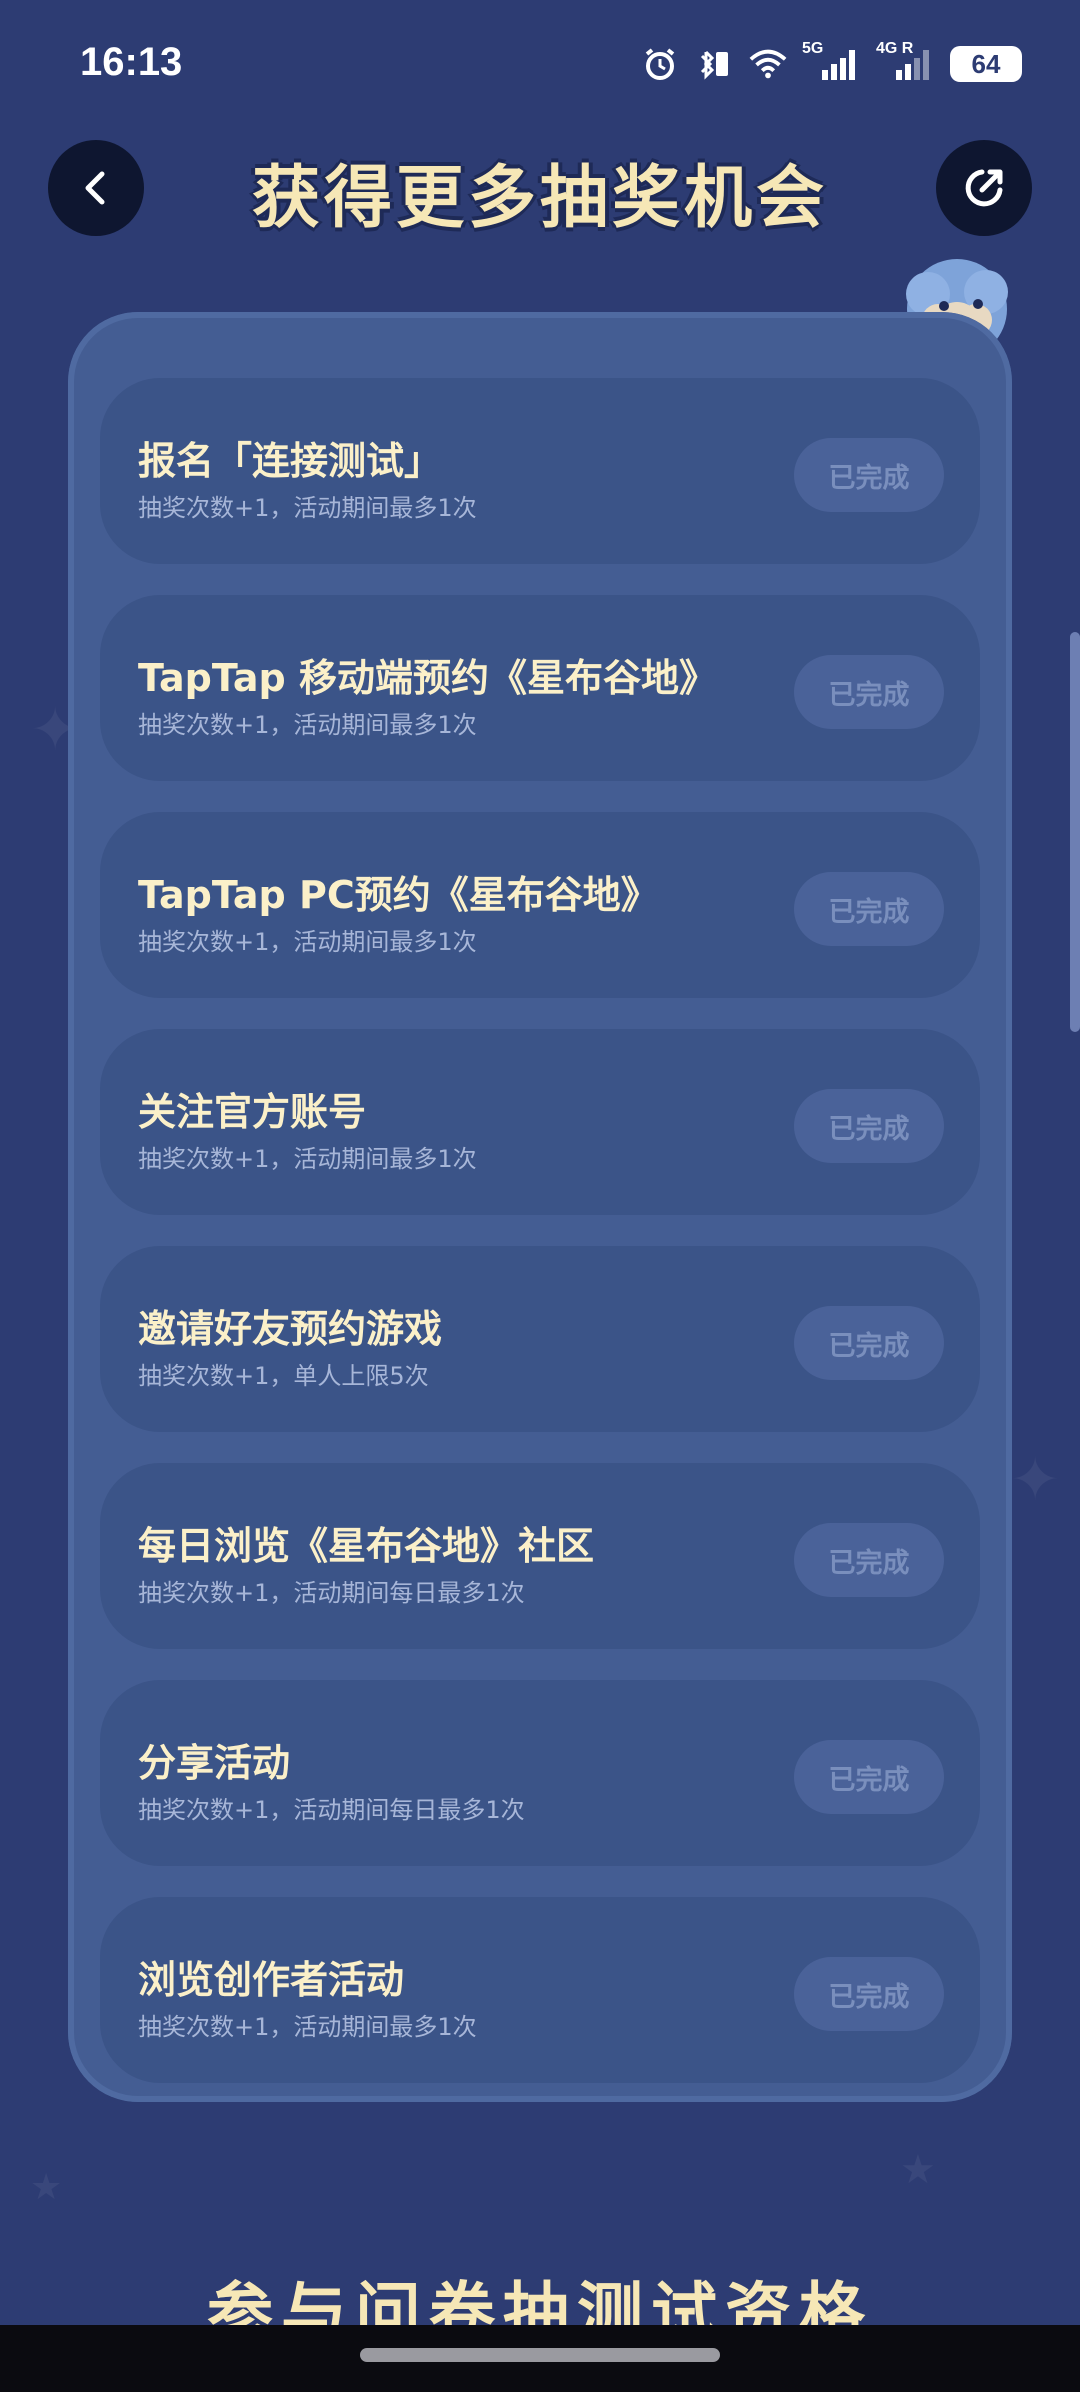 The height and width of the screenshot is (2392, 1080). What do you see at coordinates (539, 198) in the screenshot?
I see `page-title: 获得更多抽奖机会` at bounding box center [539, 198].